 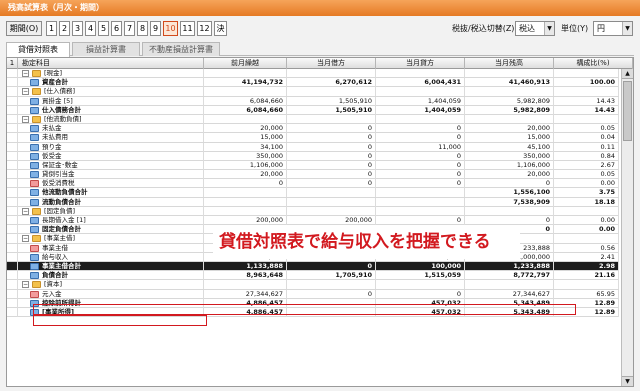 I want to click on table-row: 未払費用 15,000 0 0 15,000 0.04, so click(x=313, y=138).